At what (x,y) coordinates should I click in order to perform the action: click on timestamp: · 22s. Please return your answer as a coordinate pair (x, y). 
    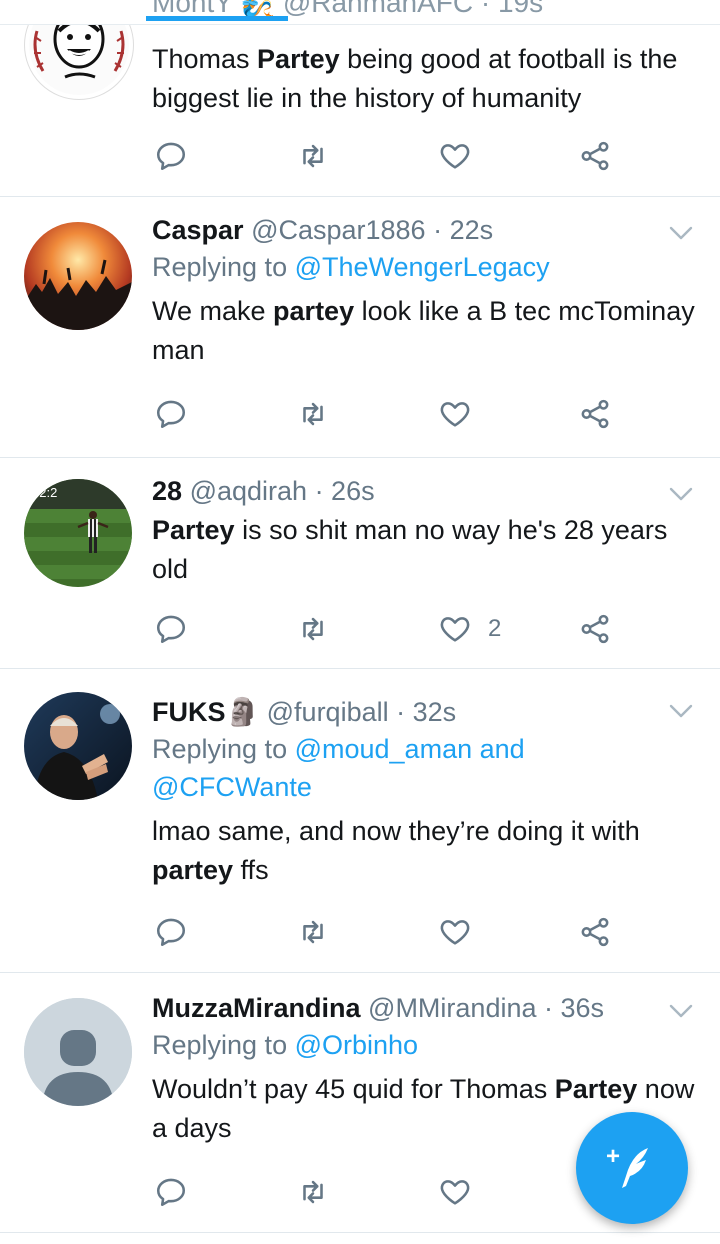
    Looking at the image, I should click on (463, 230).